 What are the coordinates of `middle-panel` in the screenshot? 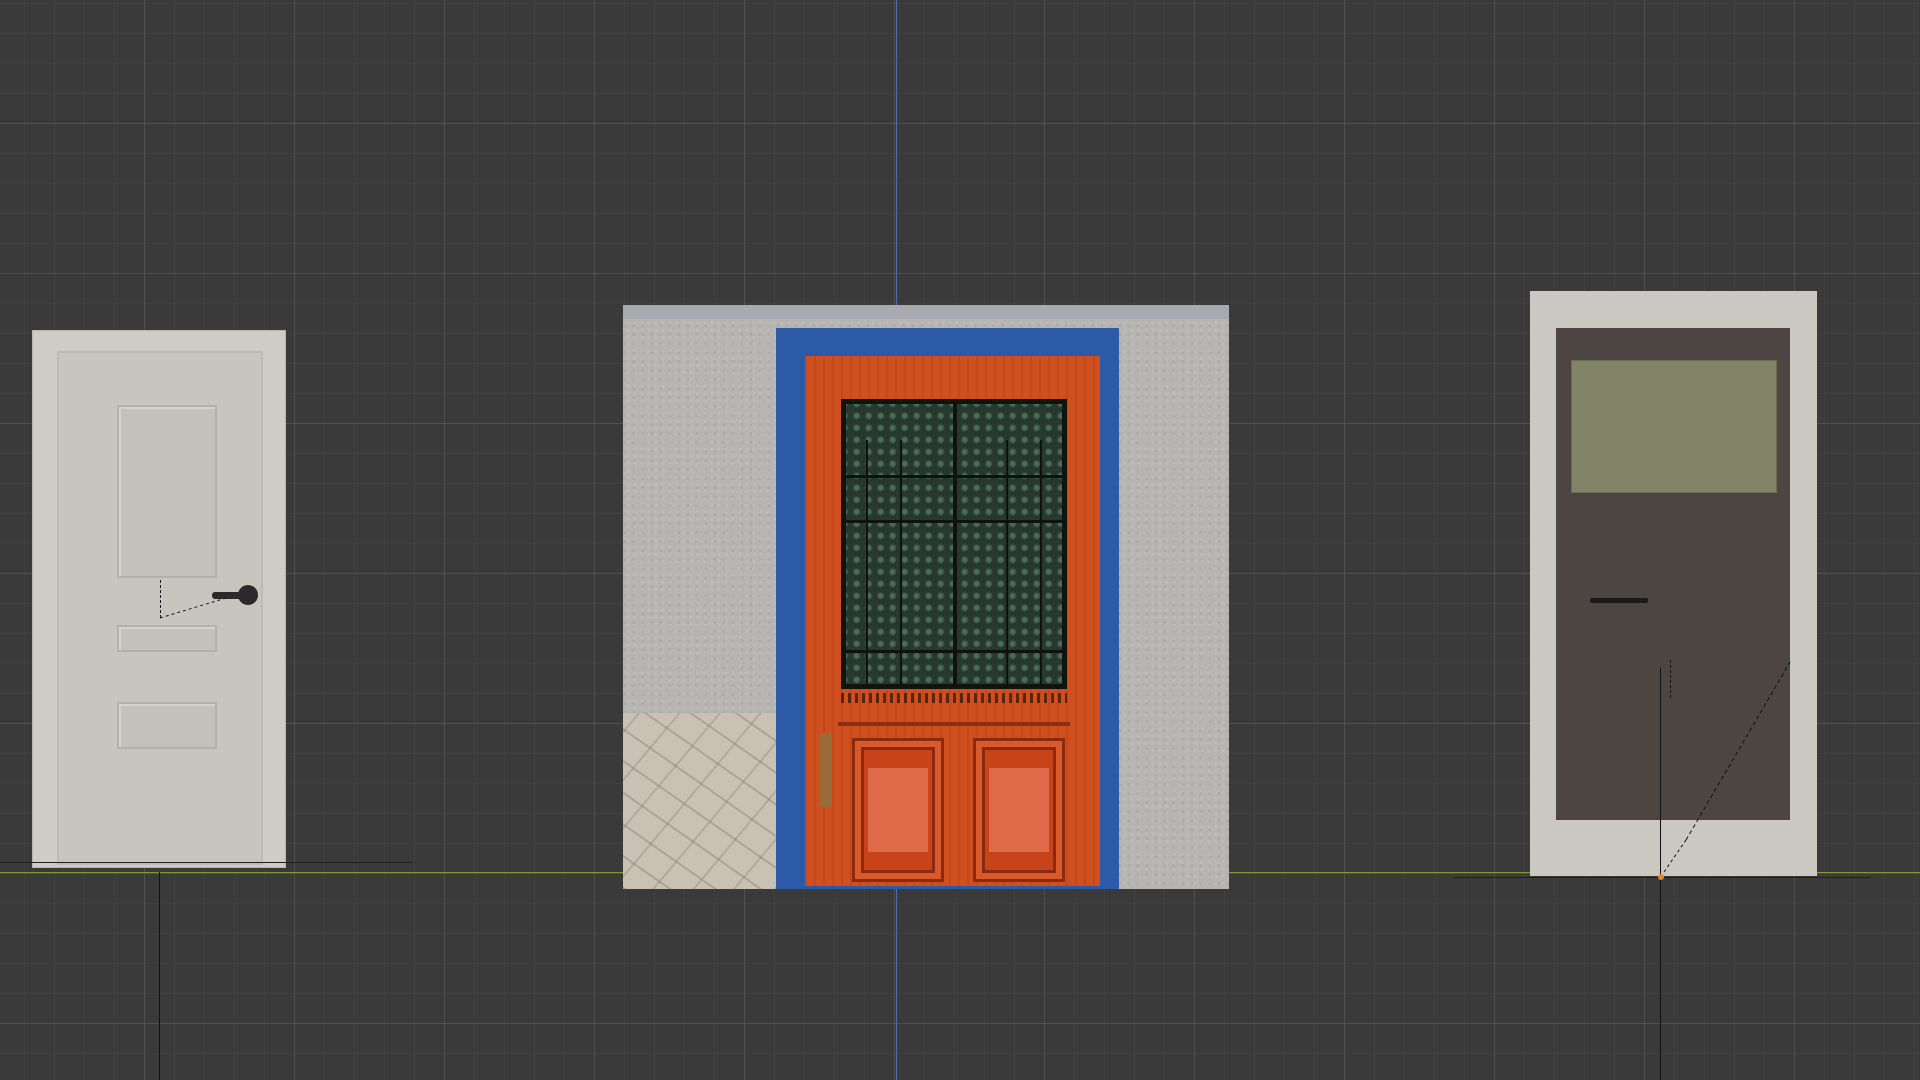 It's located at (167, 638).